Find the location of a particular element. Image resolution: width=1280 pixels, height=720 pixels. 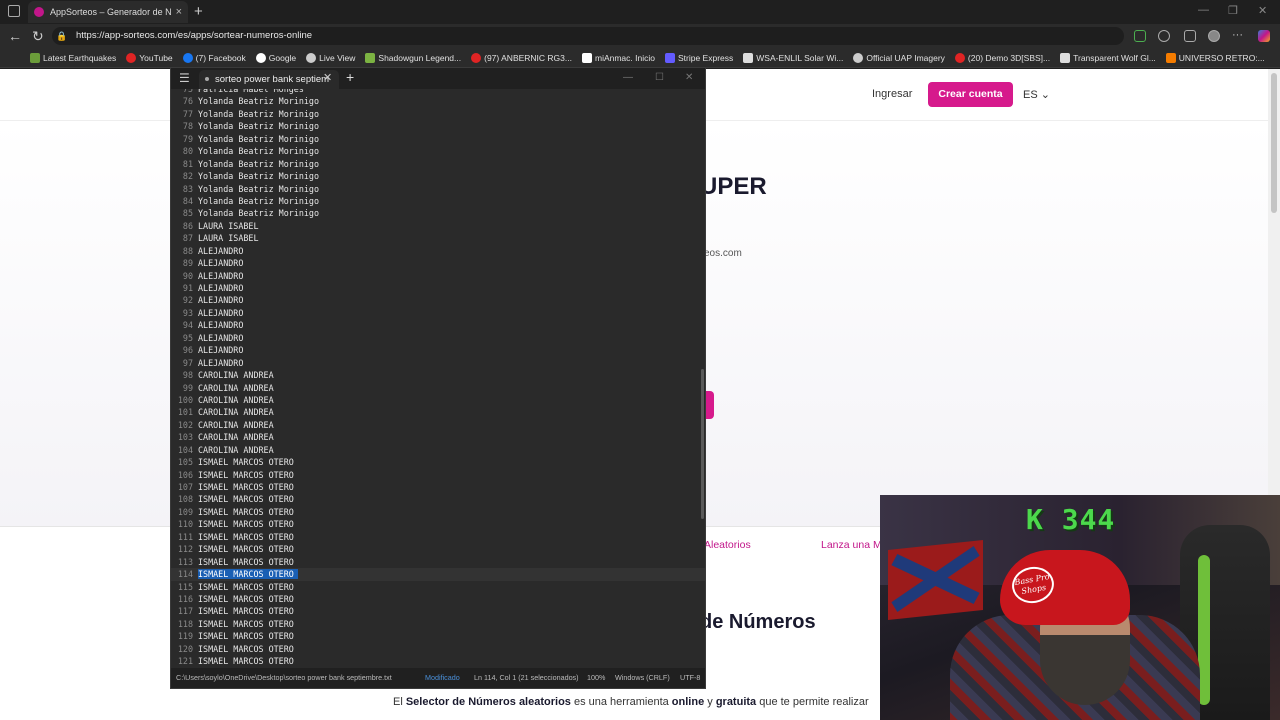

editor-scrollbar-thumb is located at coordinates (702, 444).